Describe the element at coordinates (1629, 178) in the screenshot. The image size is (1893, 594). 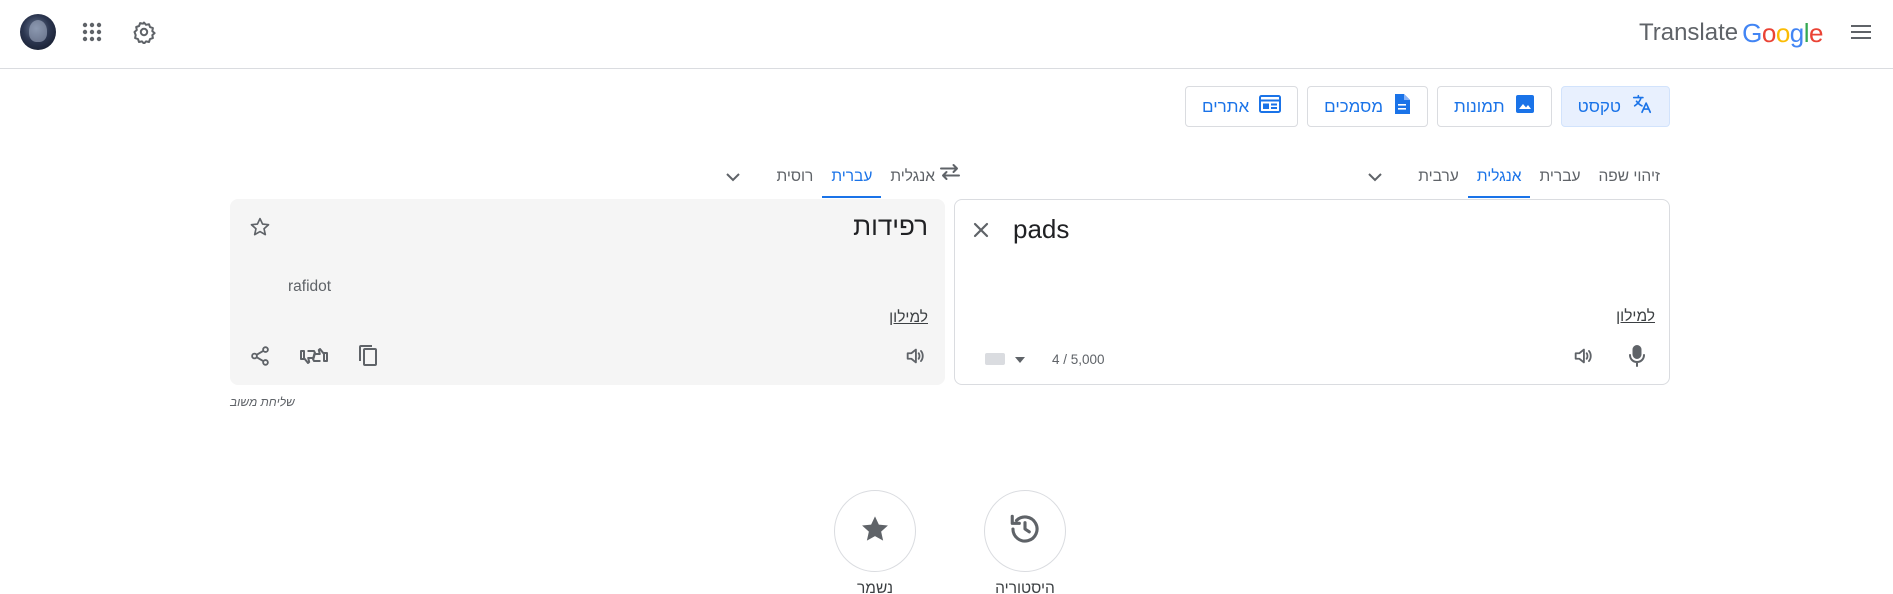
I see `source-lang-tab: זיהוי שפה` at that location.